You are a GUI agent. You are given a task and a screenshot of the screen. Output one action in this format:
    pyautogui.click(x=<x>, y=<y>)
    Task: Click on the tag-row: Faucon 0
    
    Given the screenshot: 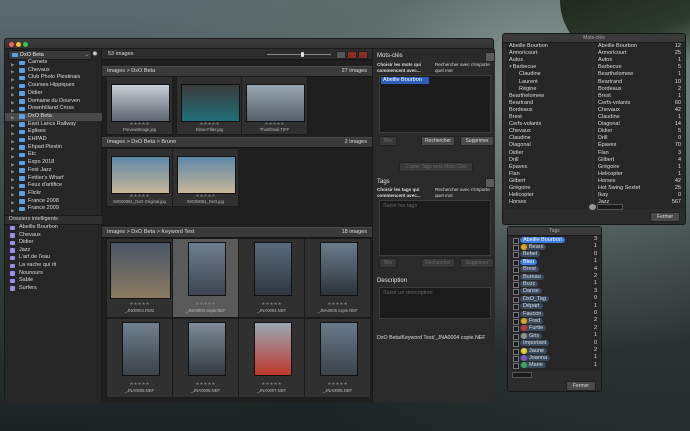 What is the action you would take?
    pyautogui.click(x=555, y=314)
    